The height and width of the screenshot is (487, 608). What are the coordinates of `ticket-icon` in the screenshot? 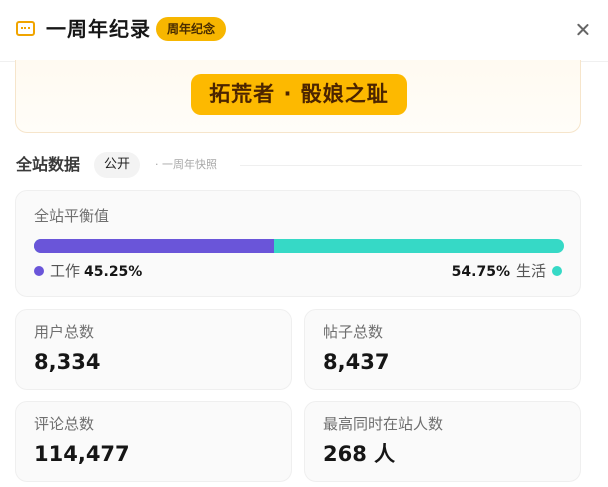 It's located at (25, 28).